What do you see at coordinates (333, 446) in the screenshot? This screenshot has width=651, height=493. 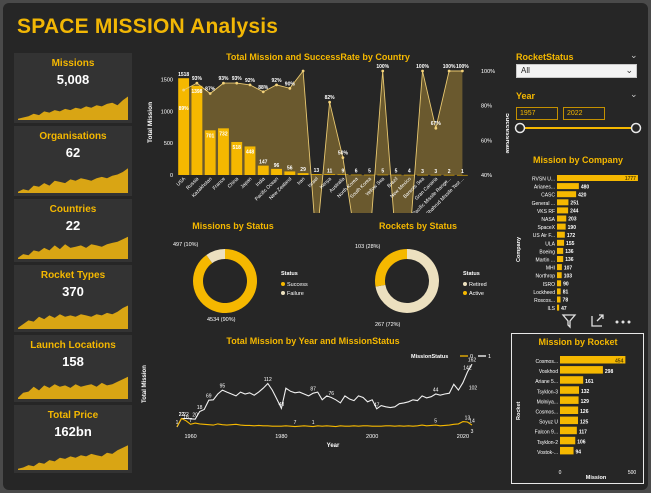 I see `x-axis-label: Year` at bounding box center [333, 446].